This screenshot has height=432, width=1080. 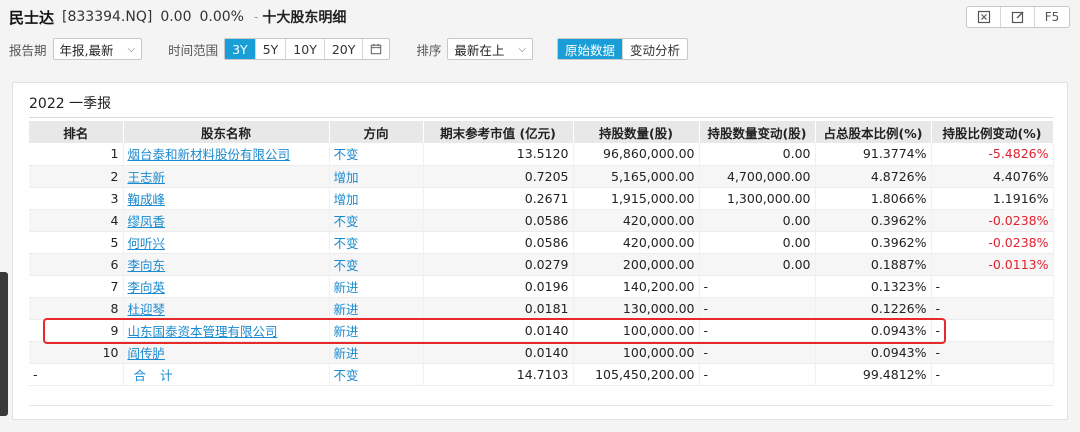 I want to click on time-range-10y: 10Y, so click(x=305, y=49).